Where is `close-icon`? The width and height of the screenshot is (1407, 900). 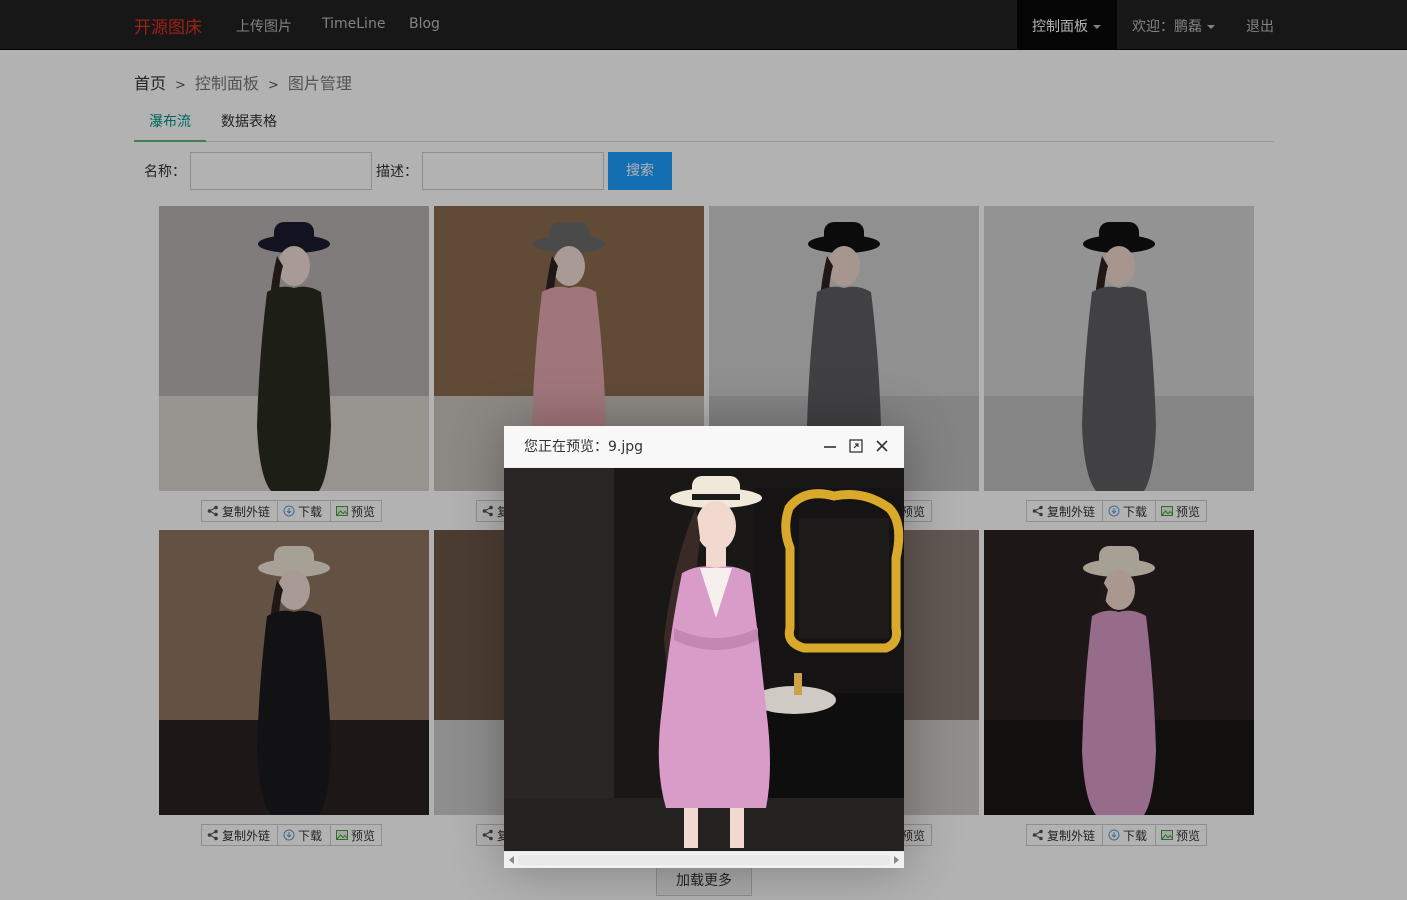
close-icon is located at coordinates (882, 446).